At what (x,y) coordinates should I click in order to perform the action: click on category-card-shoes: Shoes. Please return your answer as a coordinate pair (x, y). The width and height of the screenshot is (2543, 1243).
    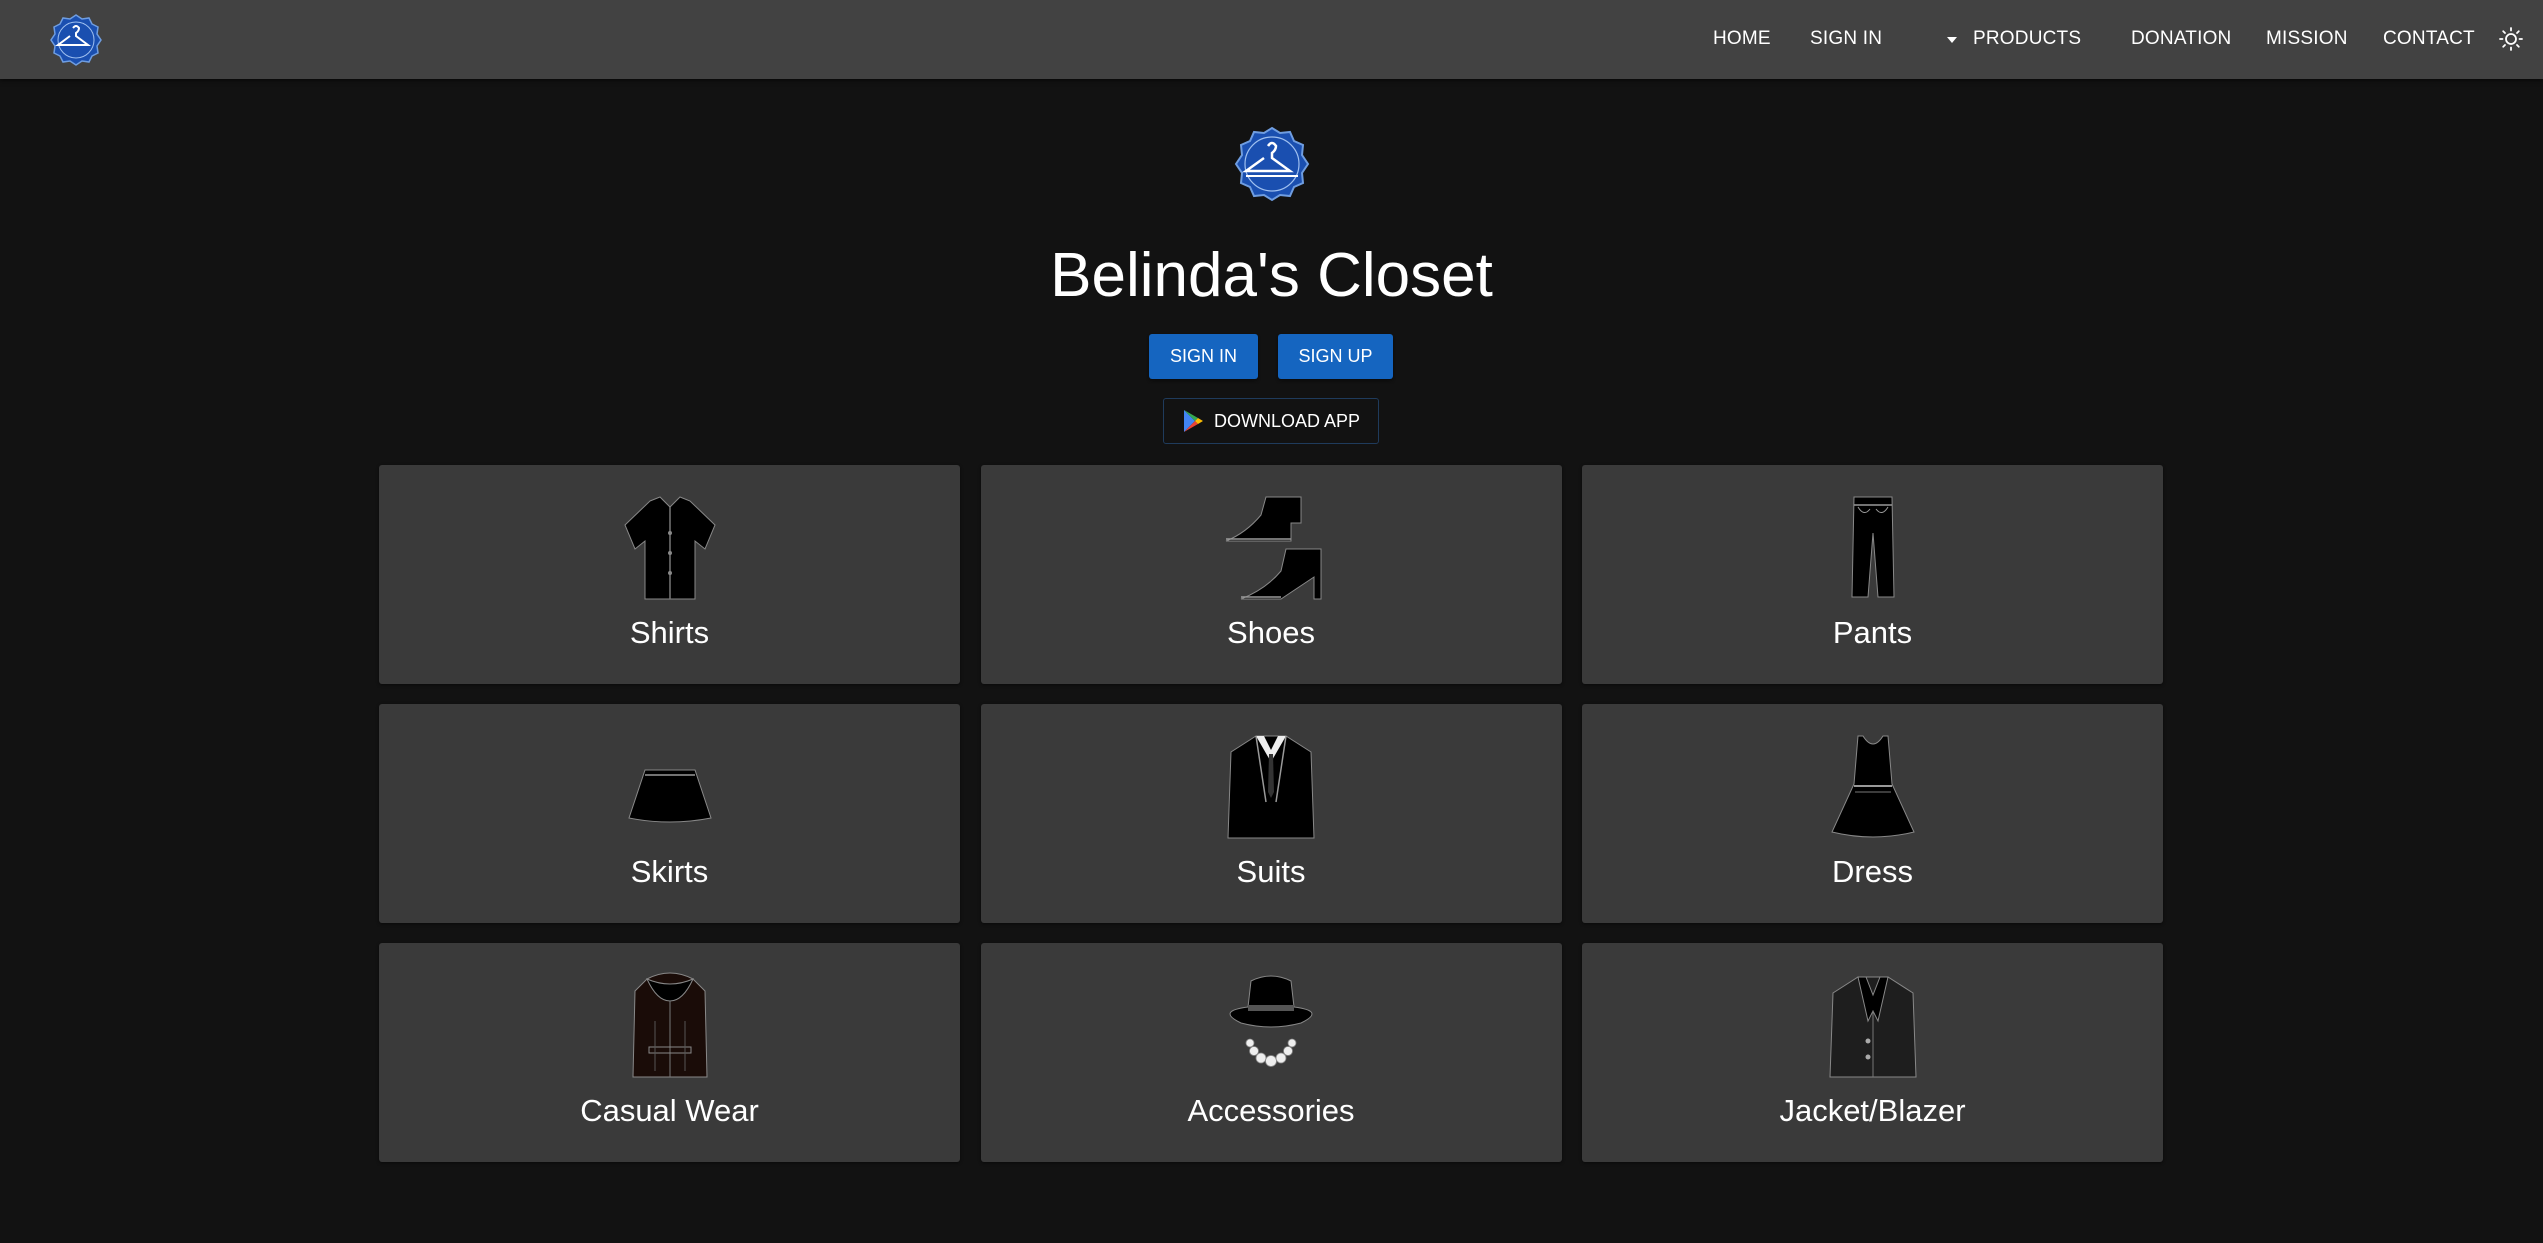
    Looking at the image, I should click on (1271, 574).